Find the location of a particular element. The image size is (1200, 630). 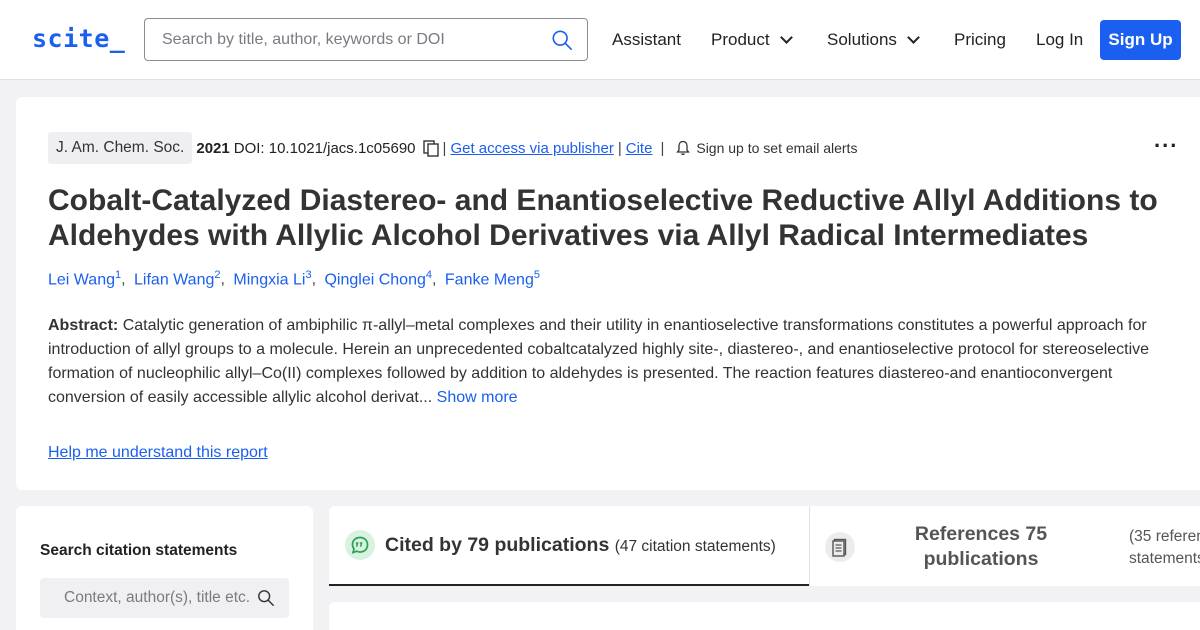

doi-text: DOI: 10.1021/jacs.1c05690 is located at coordinates (324, 148).